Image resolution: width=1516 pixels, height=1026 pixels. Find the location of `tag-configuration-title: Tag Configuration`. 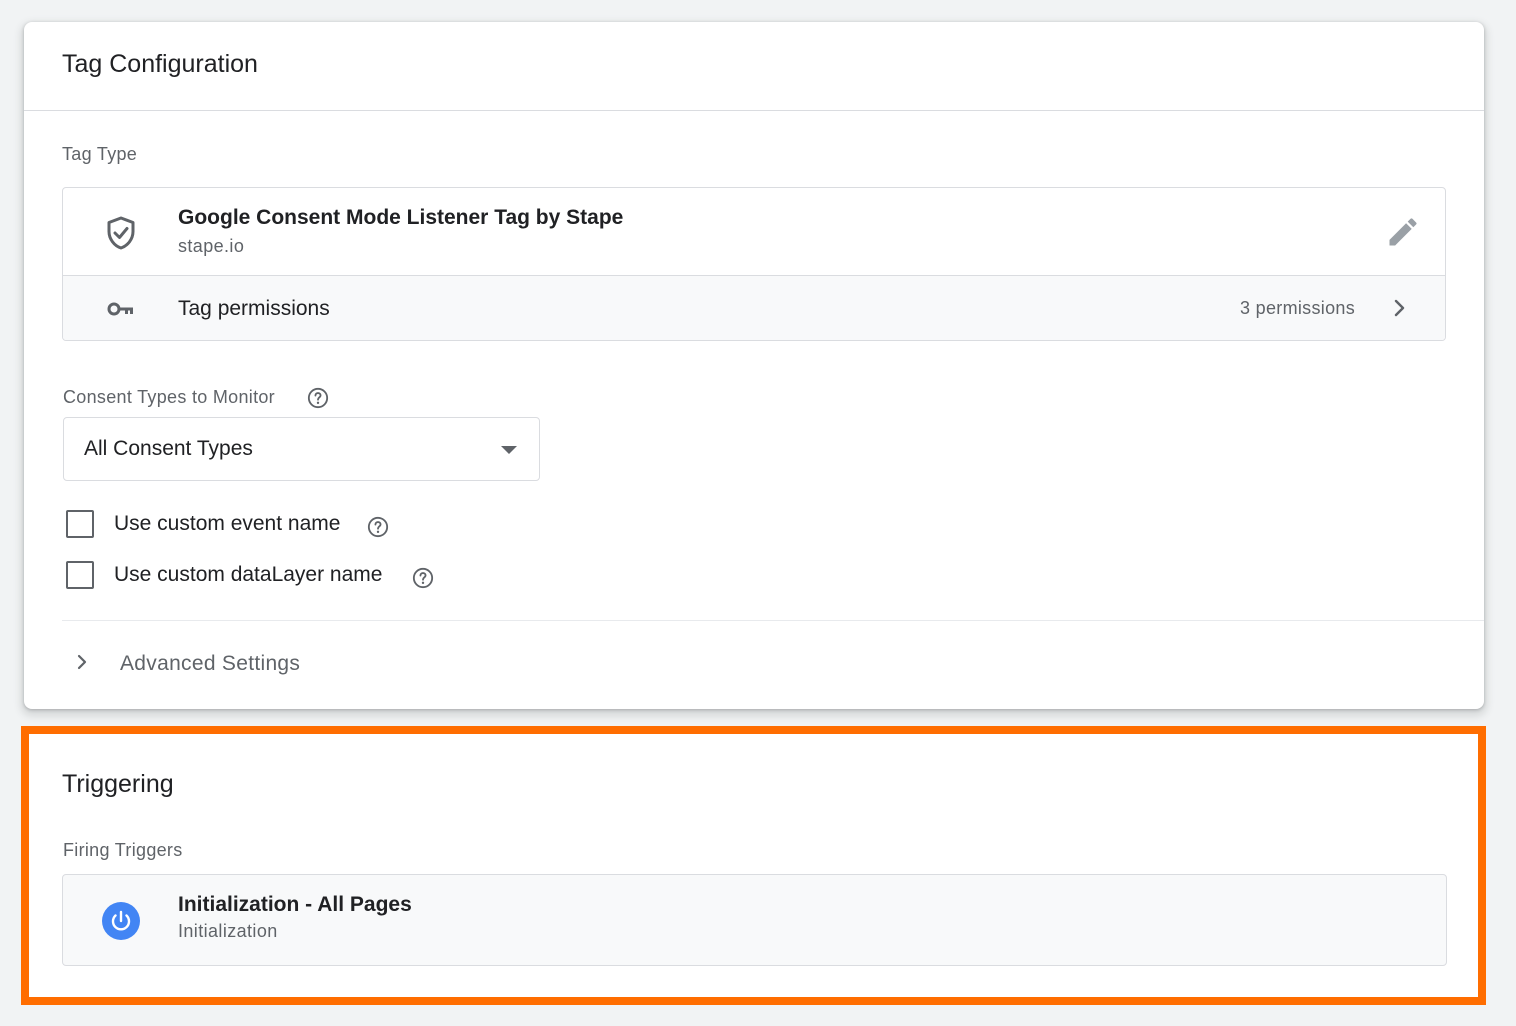

tag-configuration-title: Tag Configuration is located at coordinates (160, 64).